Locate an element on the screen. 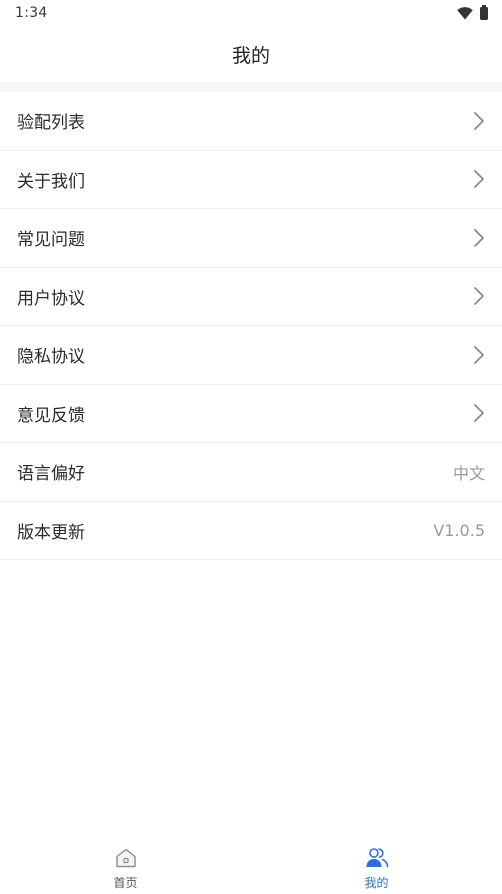 The width and height of the screenshot is (502, 894). menu-item-fitting-list: 验配列表 is located at coordinates (251, 121).